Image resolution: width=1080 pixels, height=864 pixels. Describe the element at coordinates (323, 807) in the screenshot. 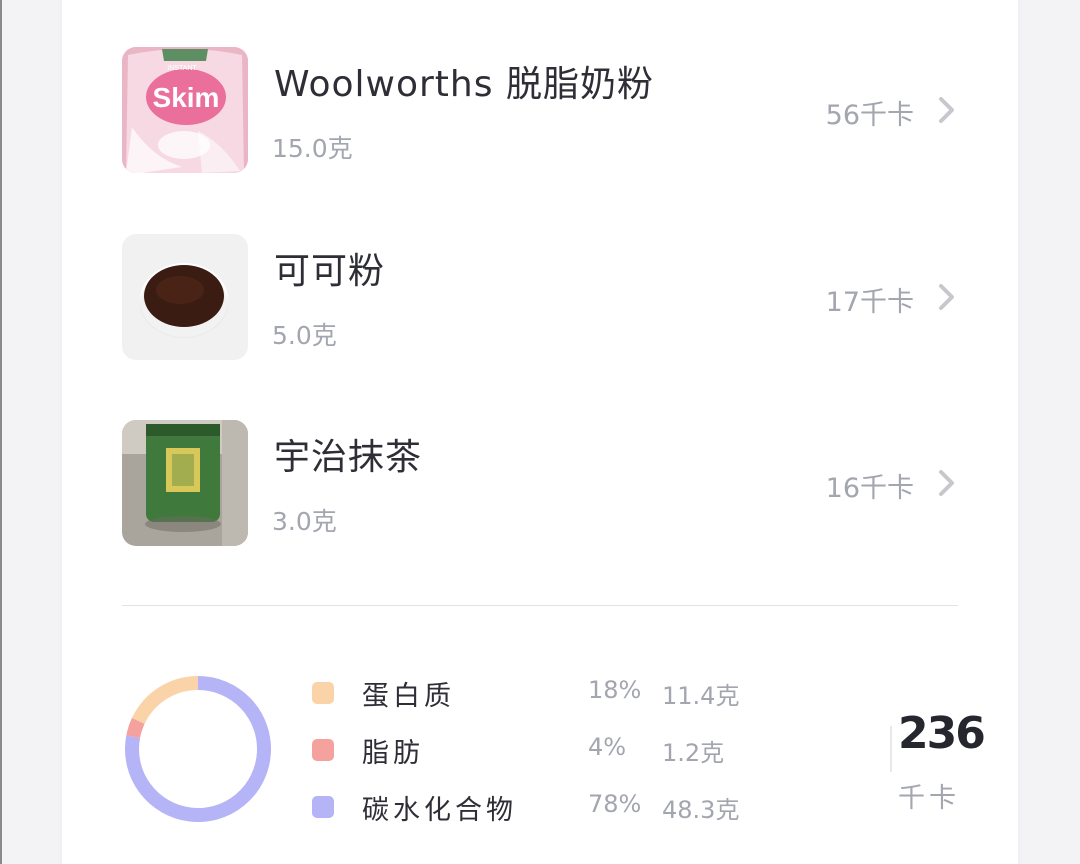

I see `carbs-swatch` at that location.